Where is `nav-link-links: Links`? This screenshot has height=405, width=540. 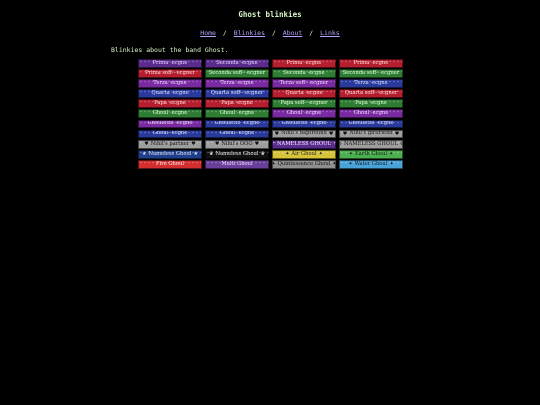 nav-link-links: Links is located at coordinates (330, 33).